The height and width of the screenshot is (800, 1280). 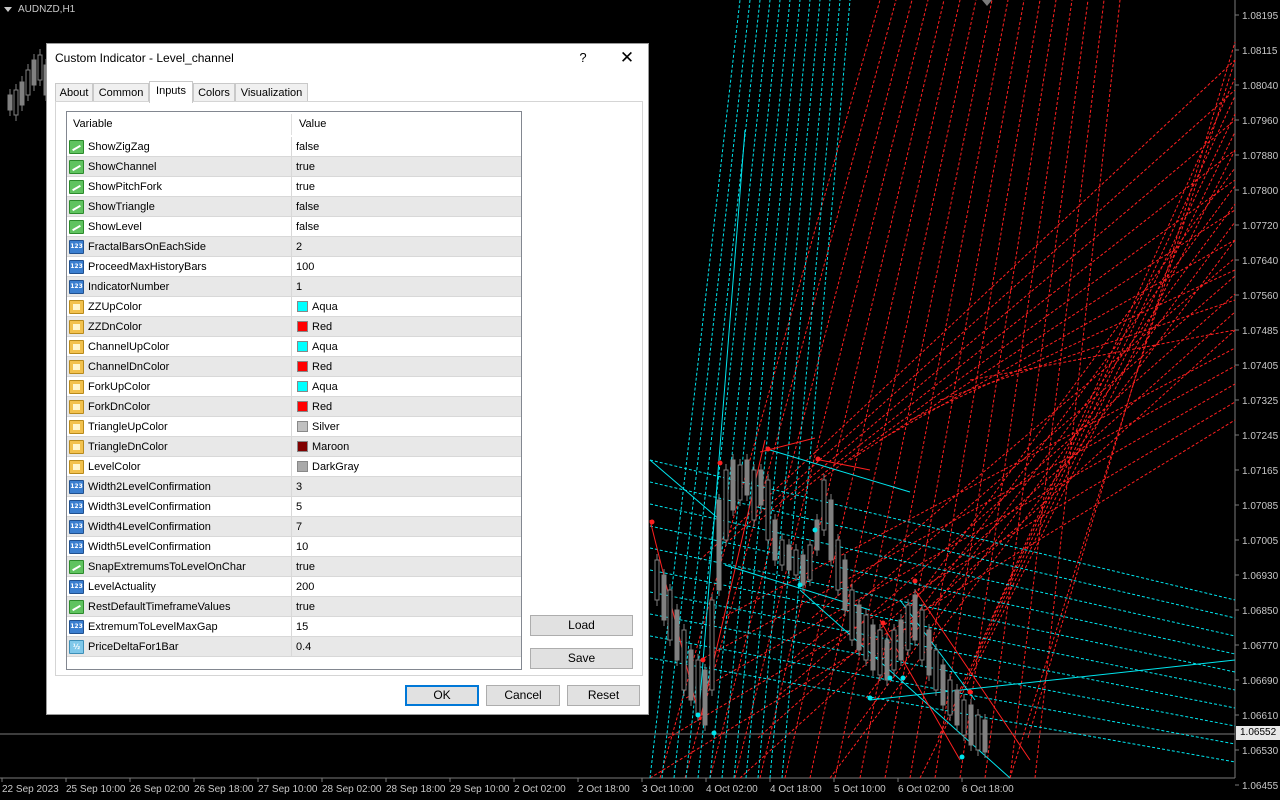 I want to click on param-row-Width2LevelConfirmation: 123 Width2LevelConfirmation 3, so click(x=294, y=487).